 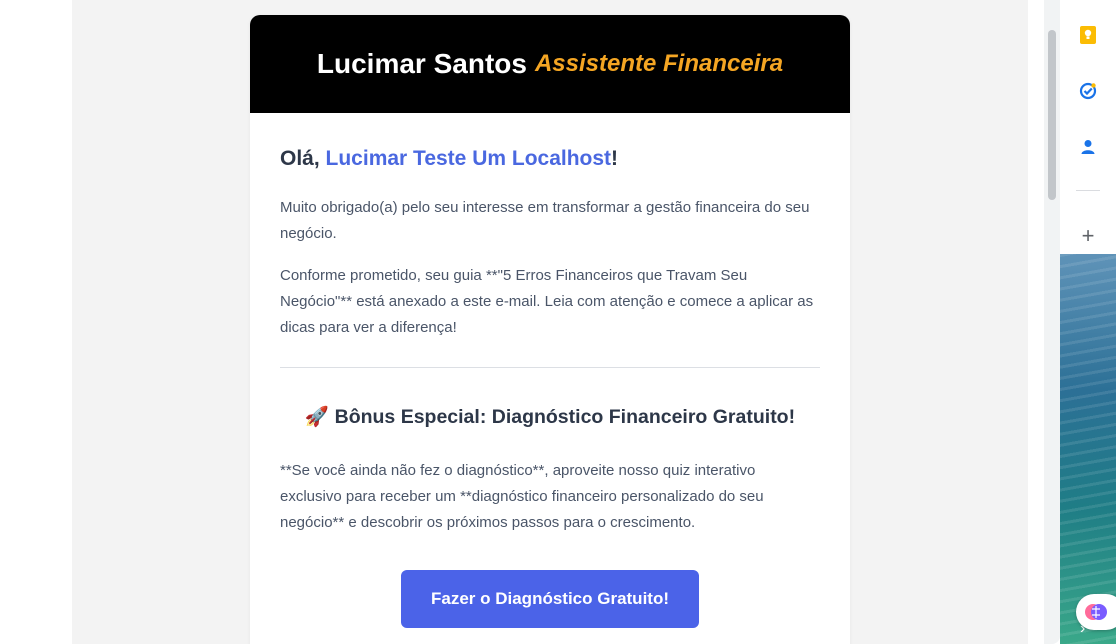 I want to click on lead-name: Lucimar Teste Um Localhost, so click(x=468, y=158).